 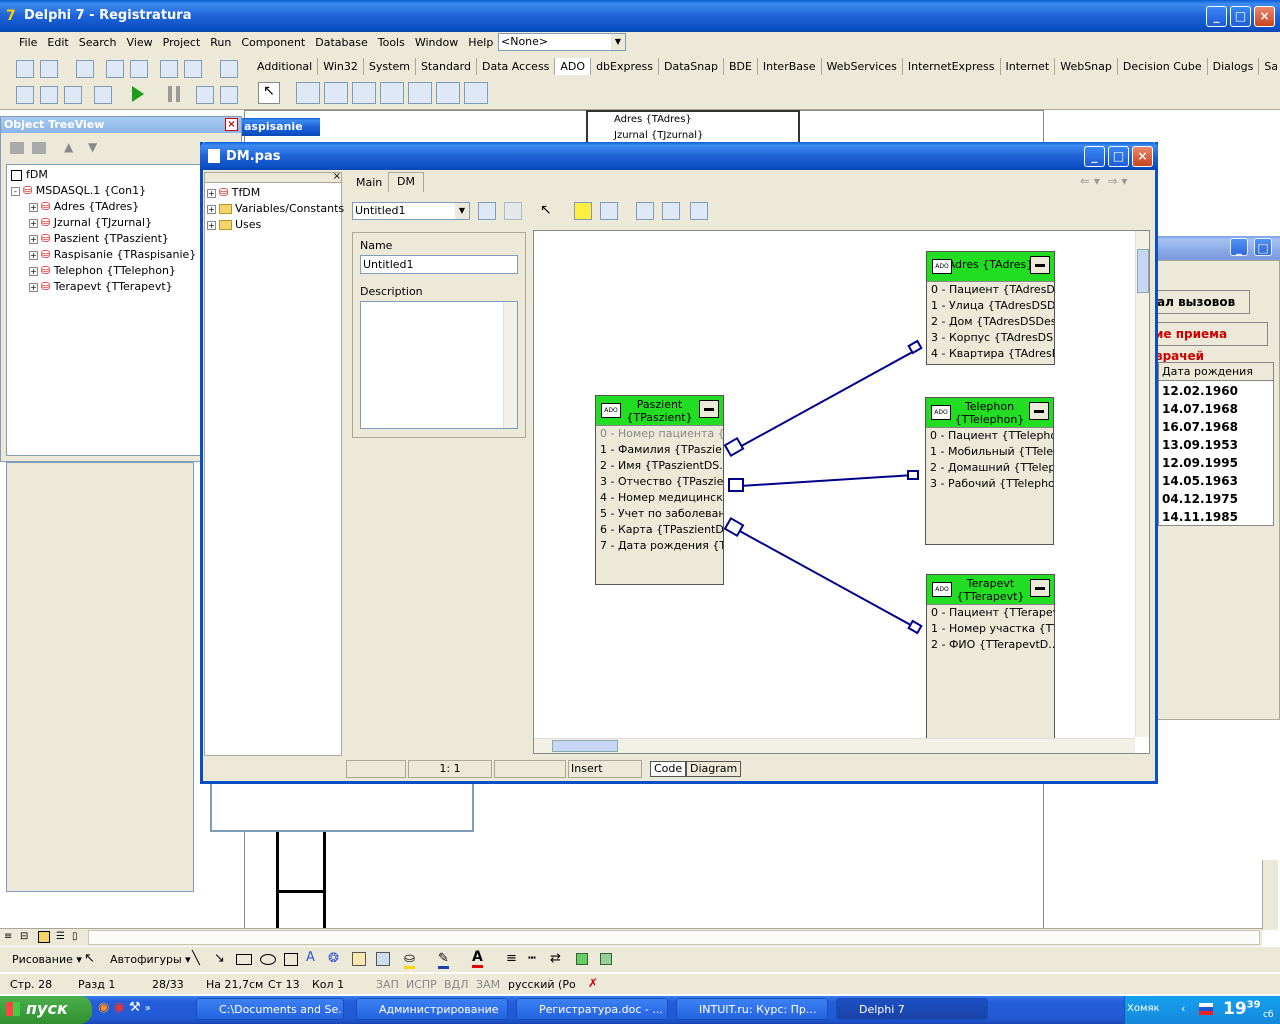 I want to click on tray-expand-icon: ‹, so click(x=1183, y=1008).